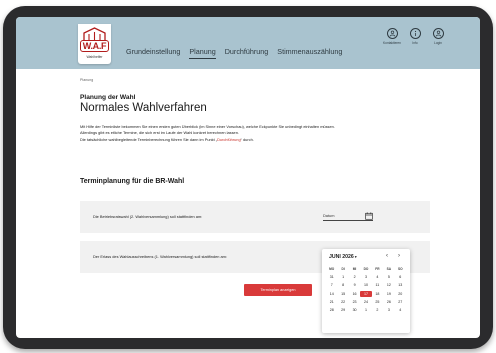  Describe the element at coordinates (354, 294) in the screenshot. I see `calendar-day: 16` at that location.